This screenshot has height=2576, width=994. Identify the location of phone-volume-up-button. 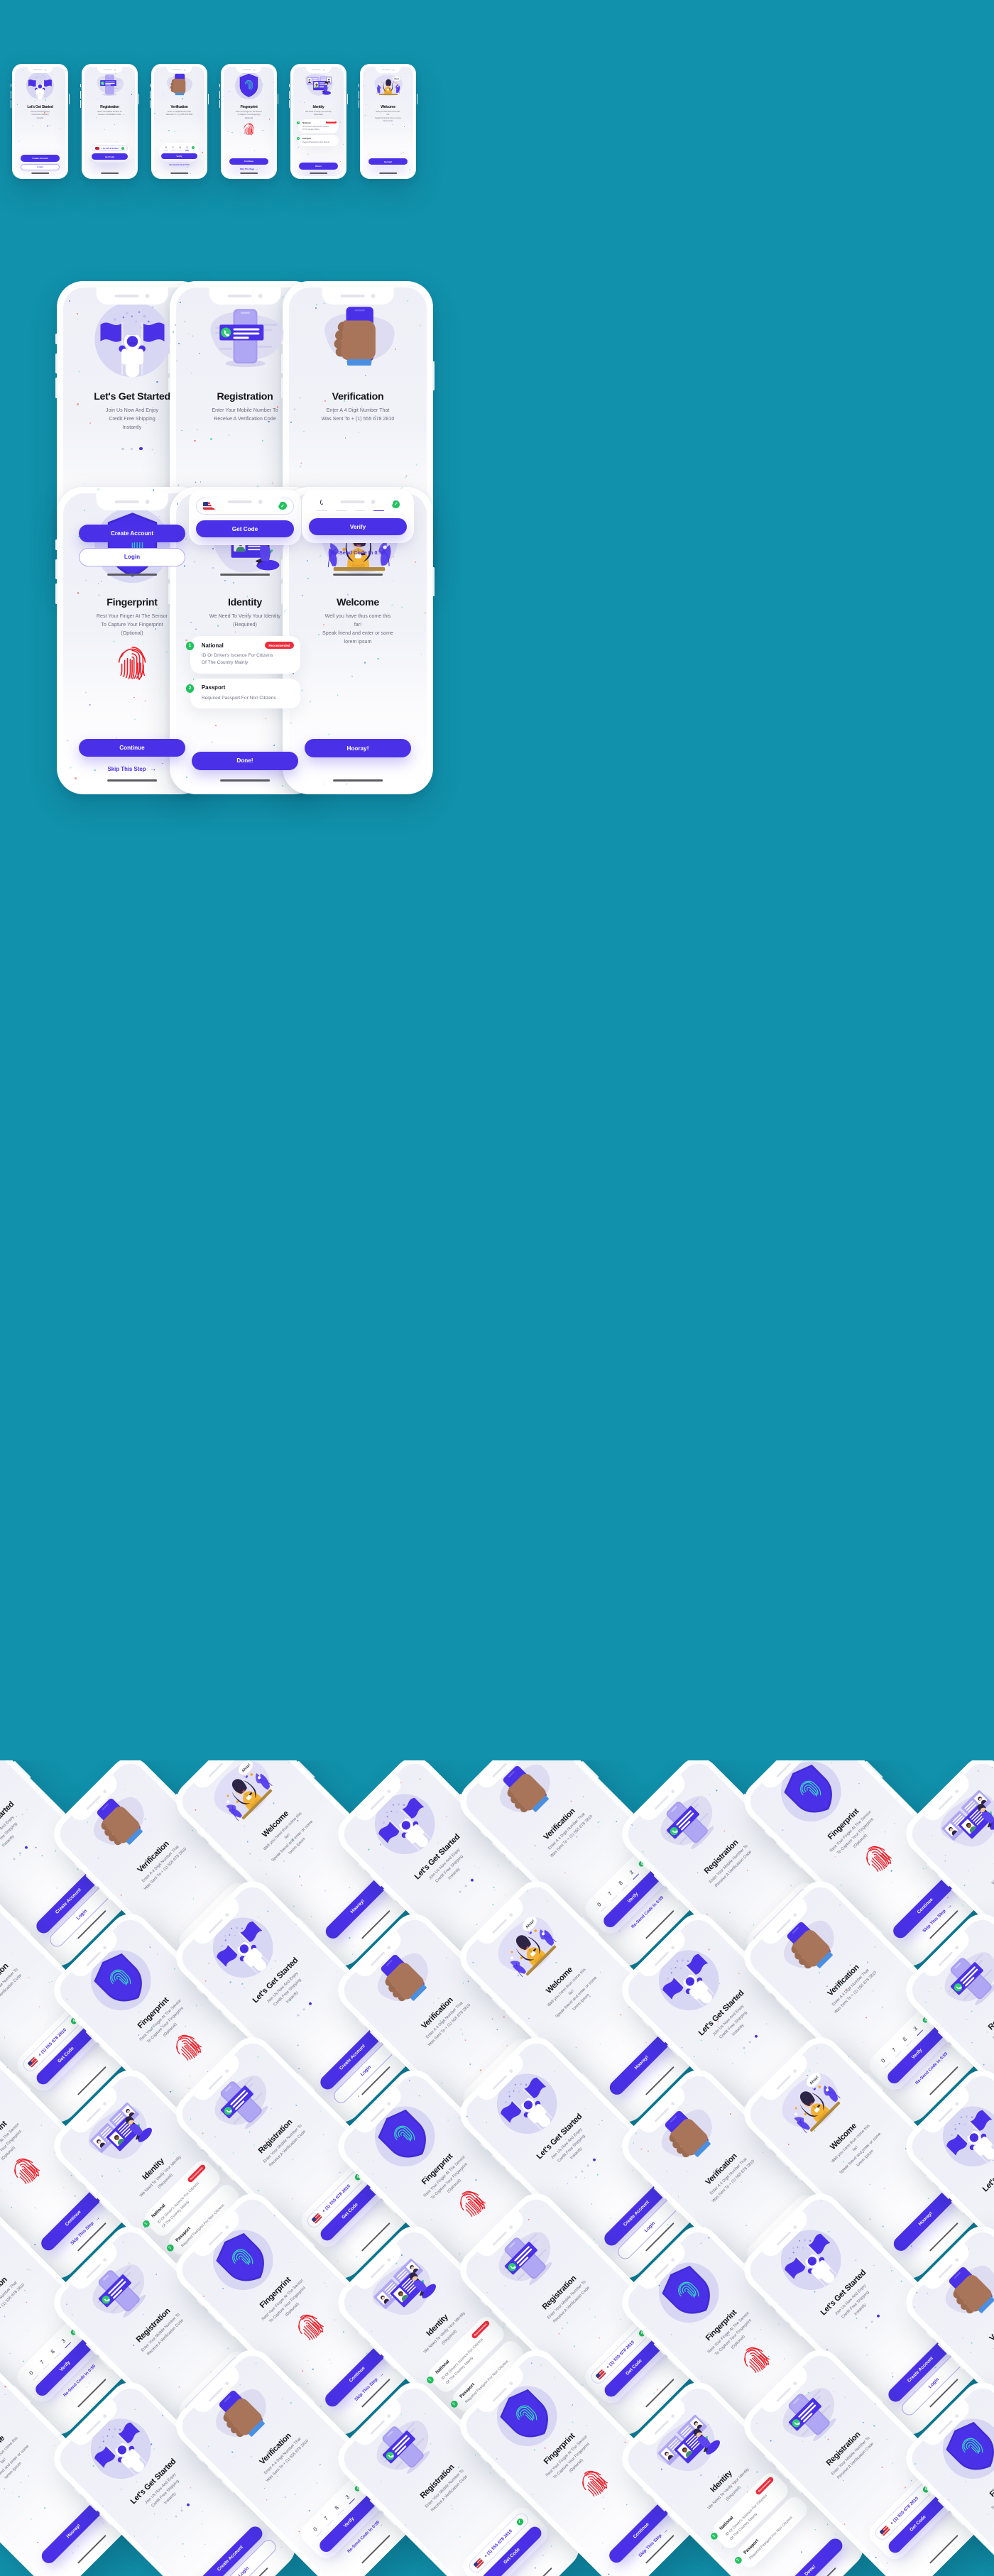
(56, 569).